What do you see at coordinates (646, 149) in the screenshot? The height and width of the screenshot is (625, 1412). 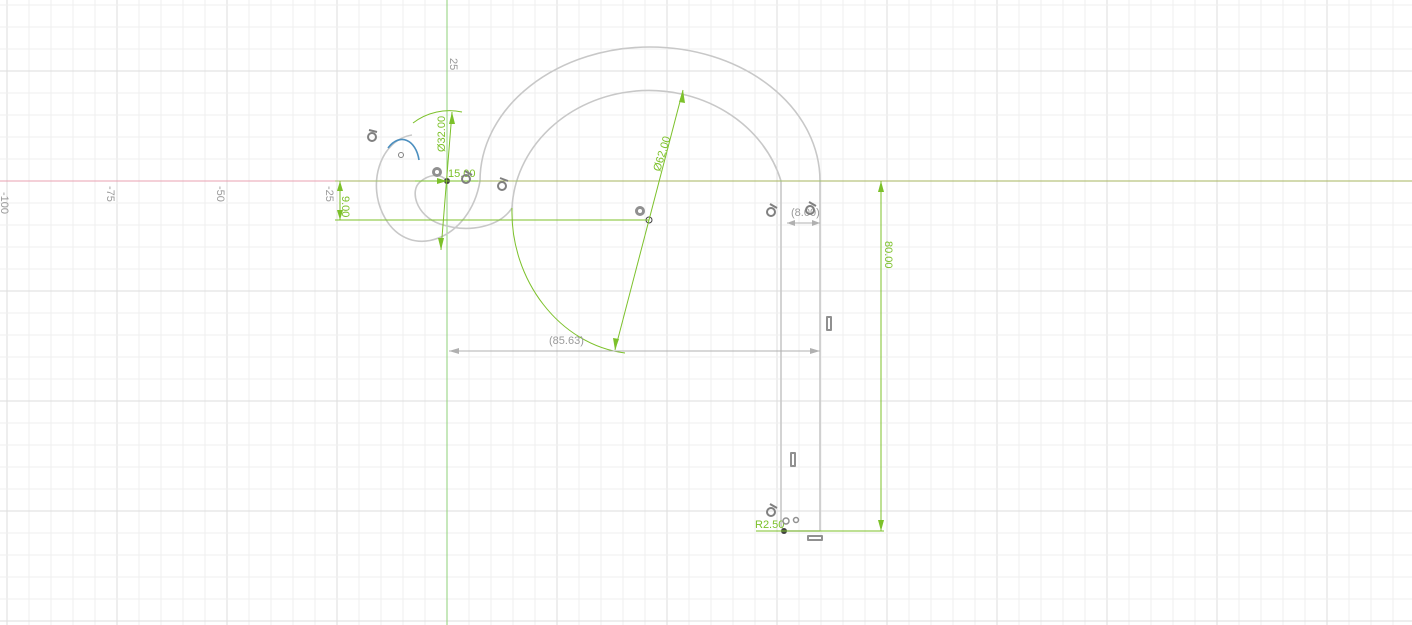 I see `inner-large-arc` at bounding box center [646, 149].